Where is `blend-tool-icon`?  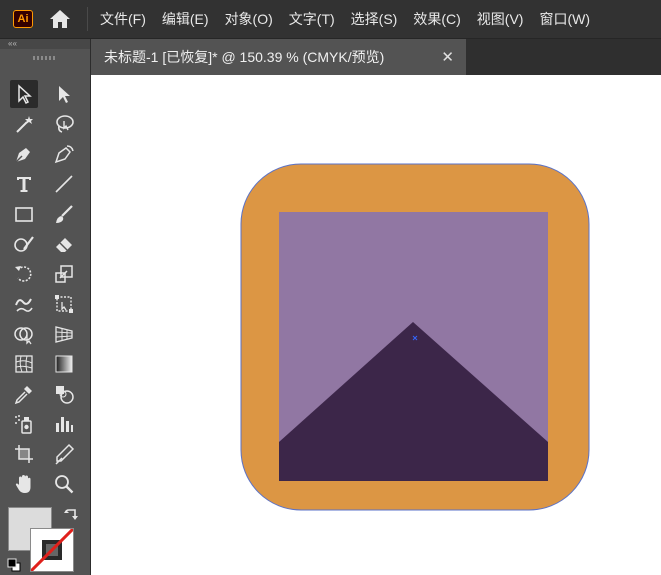
blend-tool-icon is located at coordinates (65, 395).